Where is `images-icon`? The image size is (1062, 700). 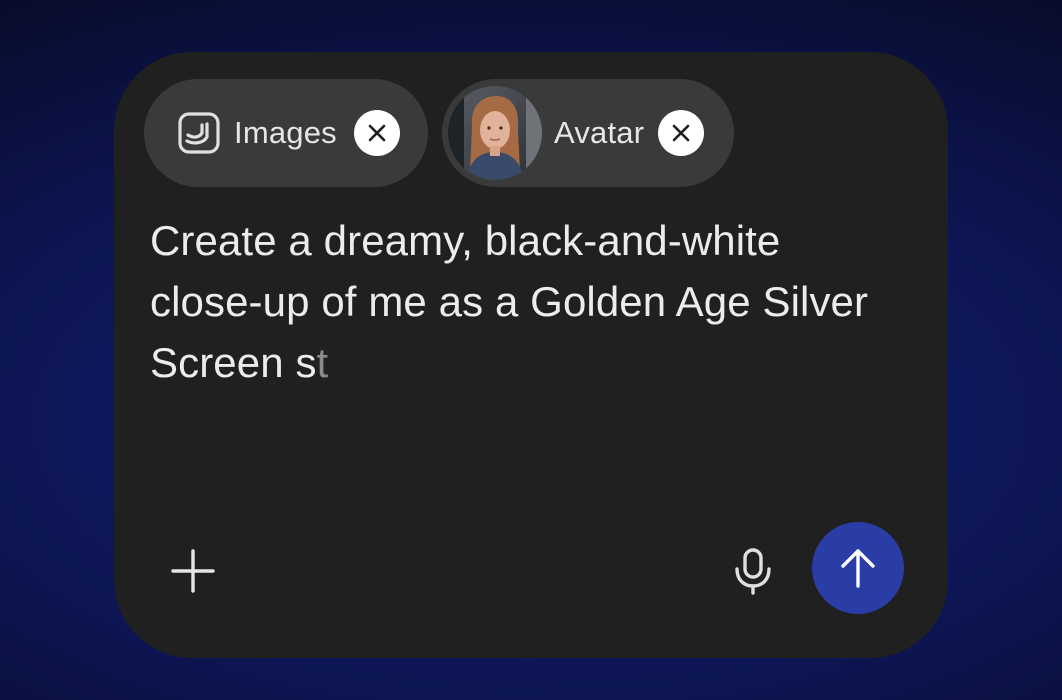 images-icon is located at coordinates (199, 133).